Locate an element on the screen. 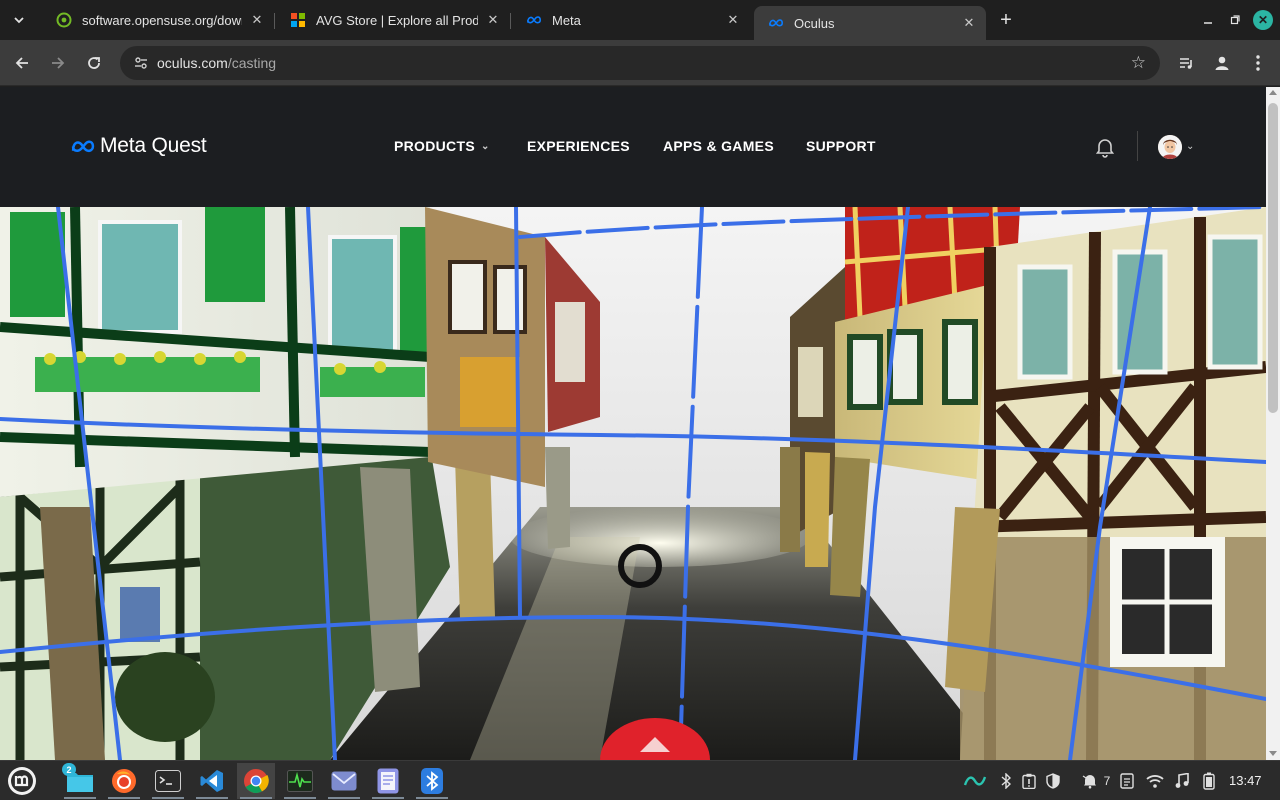 The height and width of the screenshot is (800, 1280). logo-text: Meta Quest is located at coordinates (153, 145).